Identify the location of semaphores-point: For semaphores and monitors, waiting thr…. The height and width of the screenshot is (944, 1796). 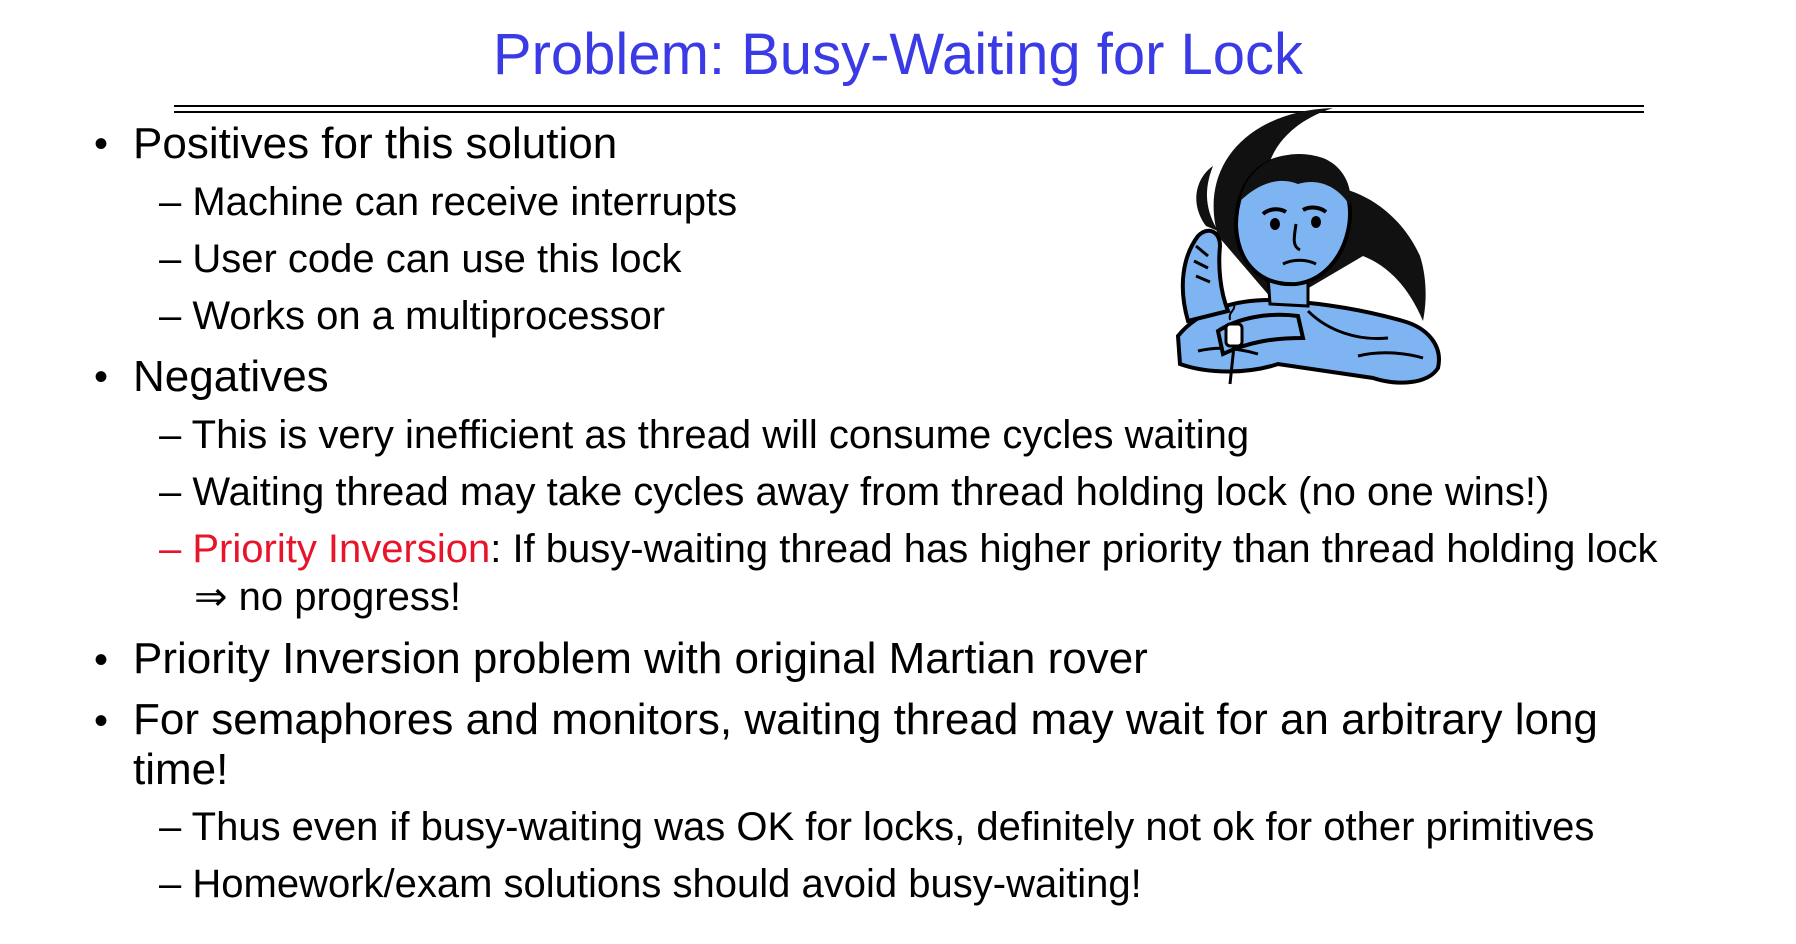
(865, 719).